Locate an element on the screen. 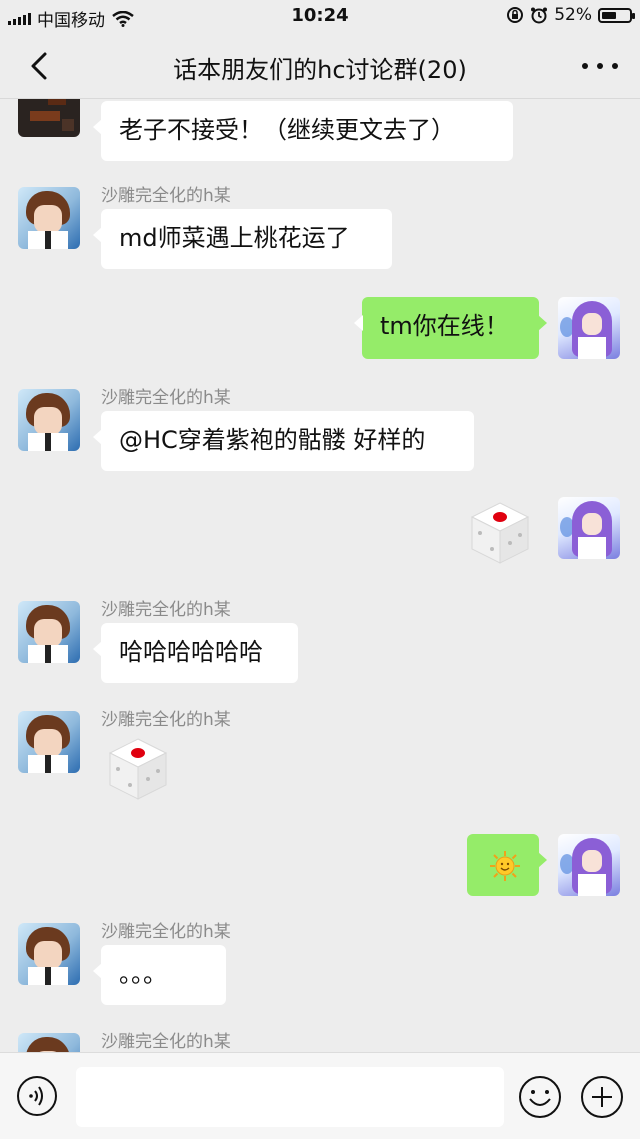 The width and height of the screenshot is (640, 1139). message-bubble is located at coordinates (507, 865).